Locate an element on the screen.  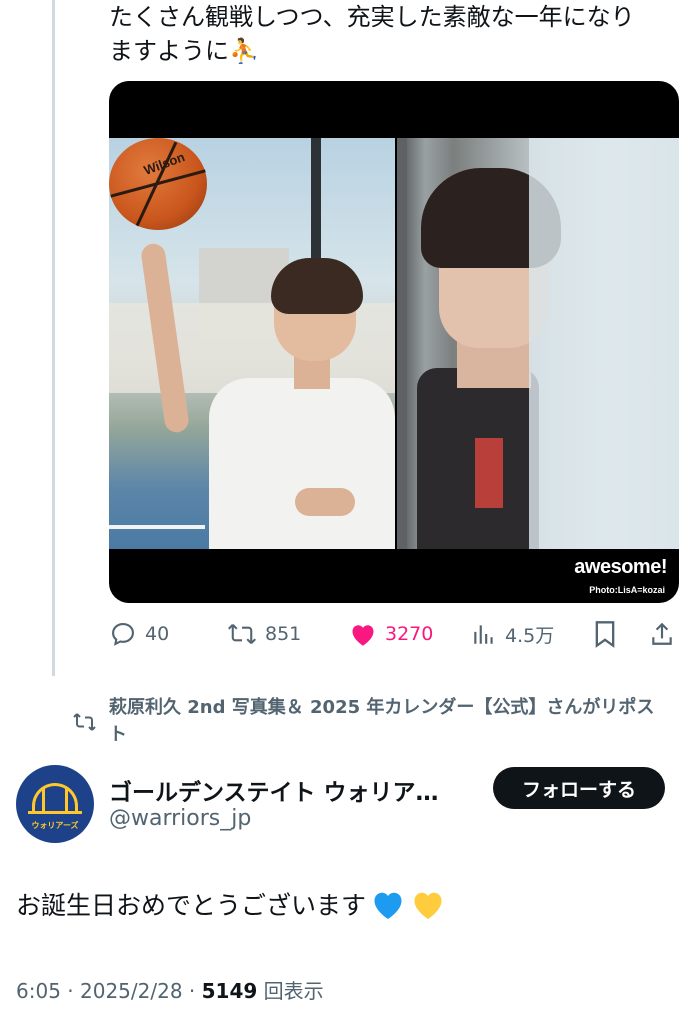
tweet-date: 2025/2/28 is located at coordinates (131, 991).